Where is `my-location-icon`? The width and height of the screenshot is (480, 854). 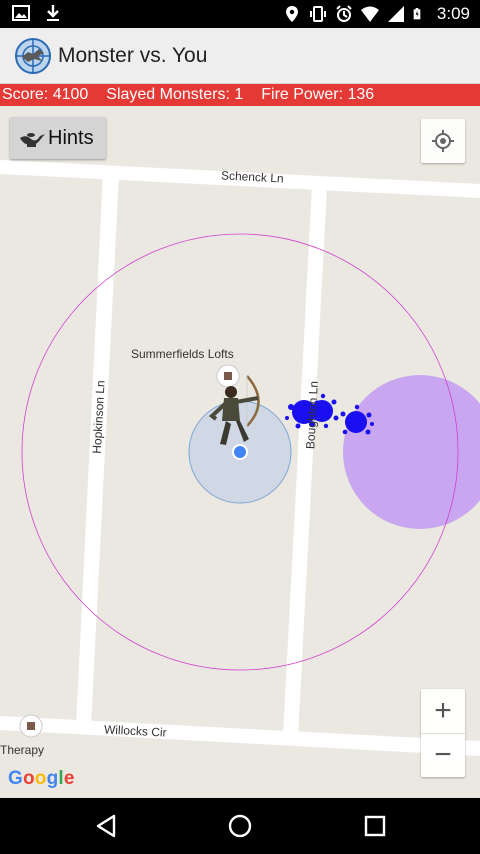 my-location-icon is located at coordinates (443, 141).